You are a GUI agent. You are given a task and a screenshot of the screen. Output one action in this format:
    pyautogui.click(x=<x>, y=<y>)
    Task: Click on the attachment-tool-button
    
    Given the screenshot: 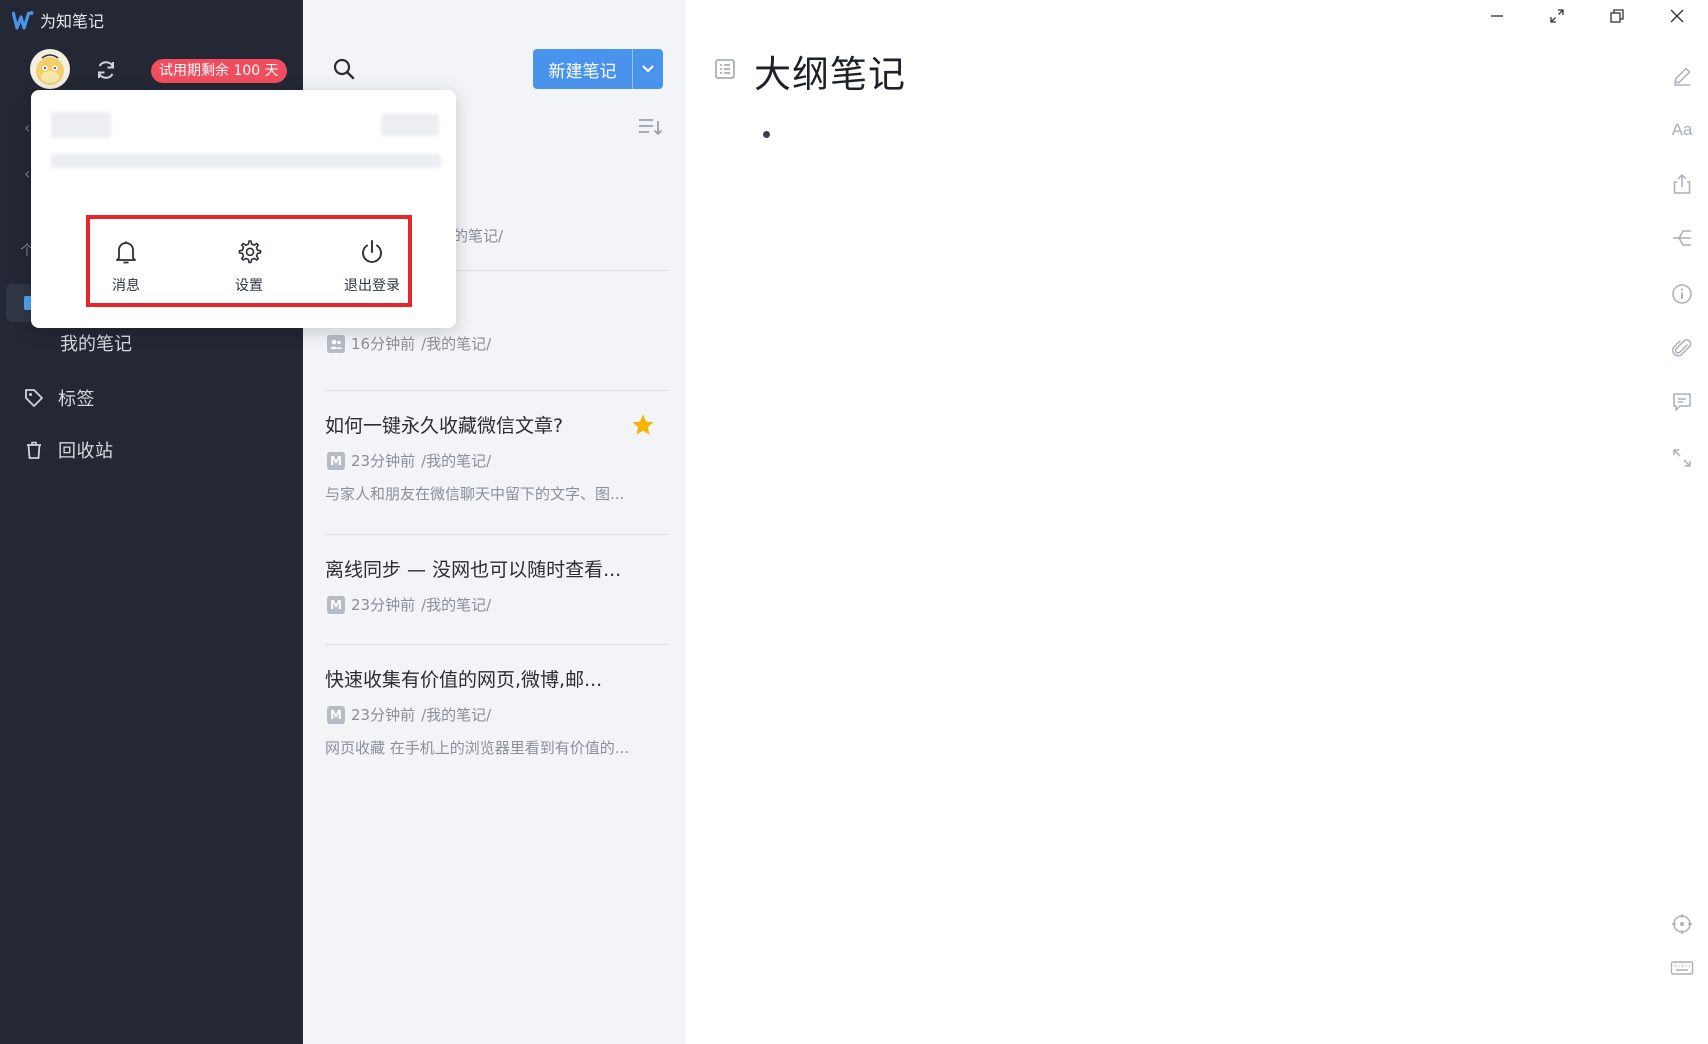 What is the action you would take?
    pyautogui.click(x=1682, y=348)
    